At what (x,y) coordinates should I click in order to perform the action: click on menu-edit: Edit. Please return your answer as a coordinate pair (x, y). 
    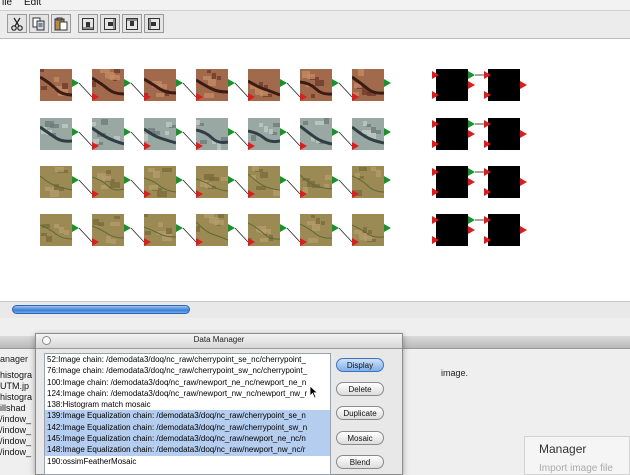
    Looking at the image, I should click on (32, 4).